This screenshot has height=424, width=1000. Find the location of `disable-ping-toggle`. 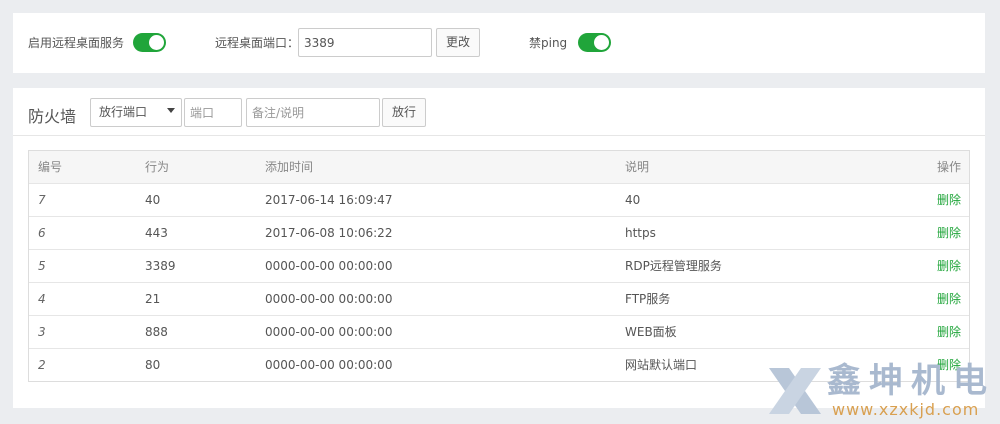

disable-ping-toggle is located at coordinates (594, 42).